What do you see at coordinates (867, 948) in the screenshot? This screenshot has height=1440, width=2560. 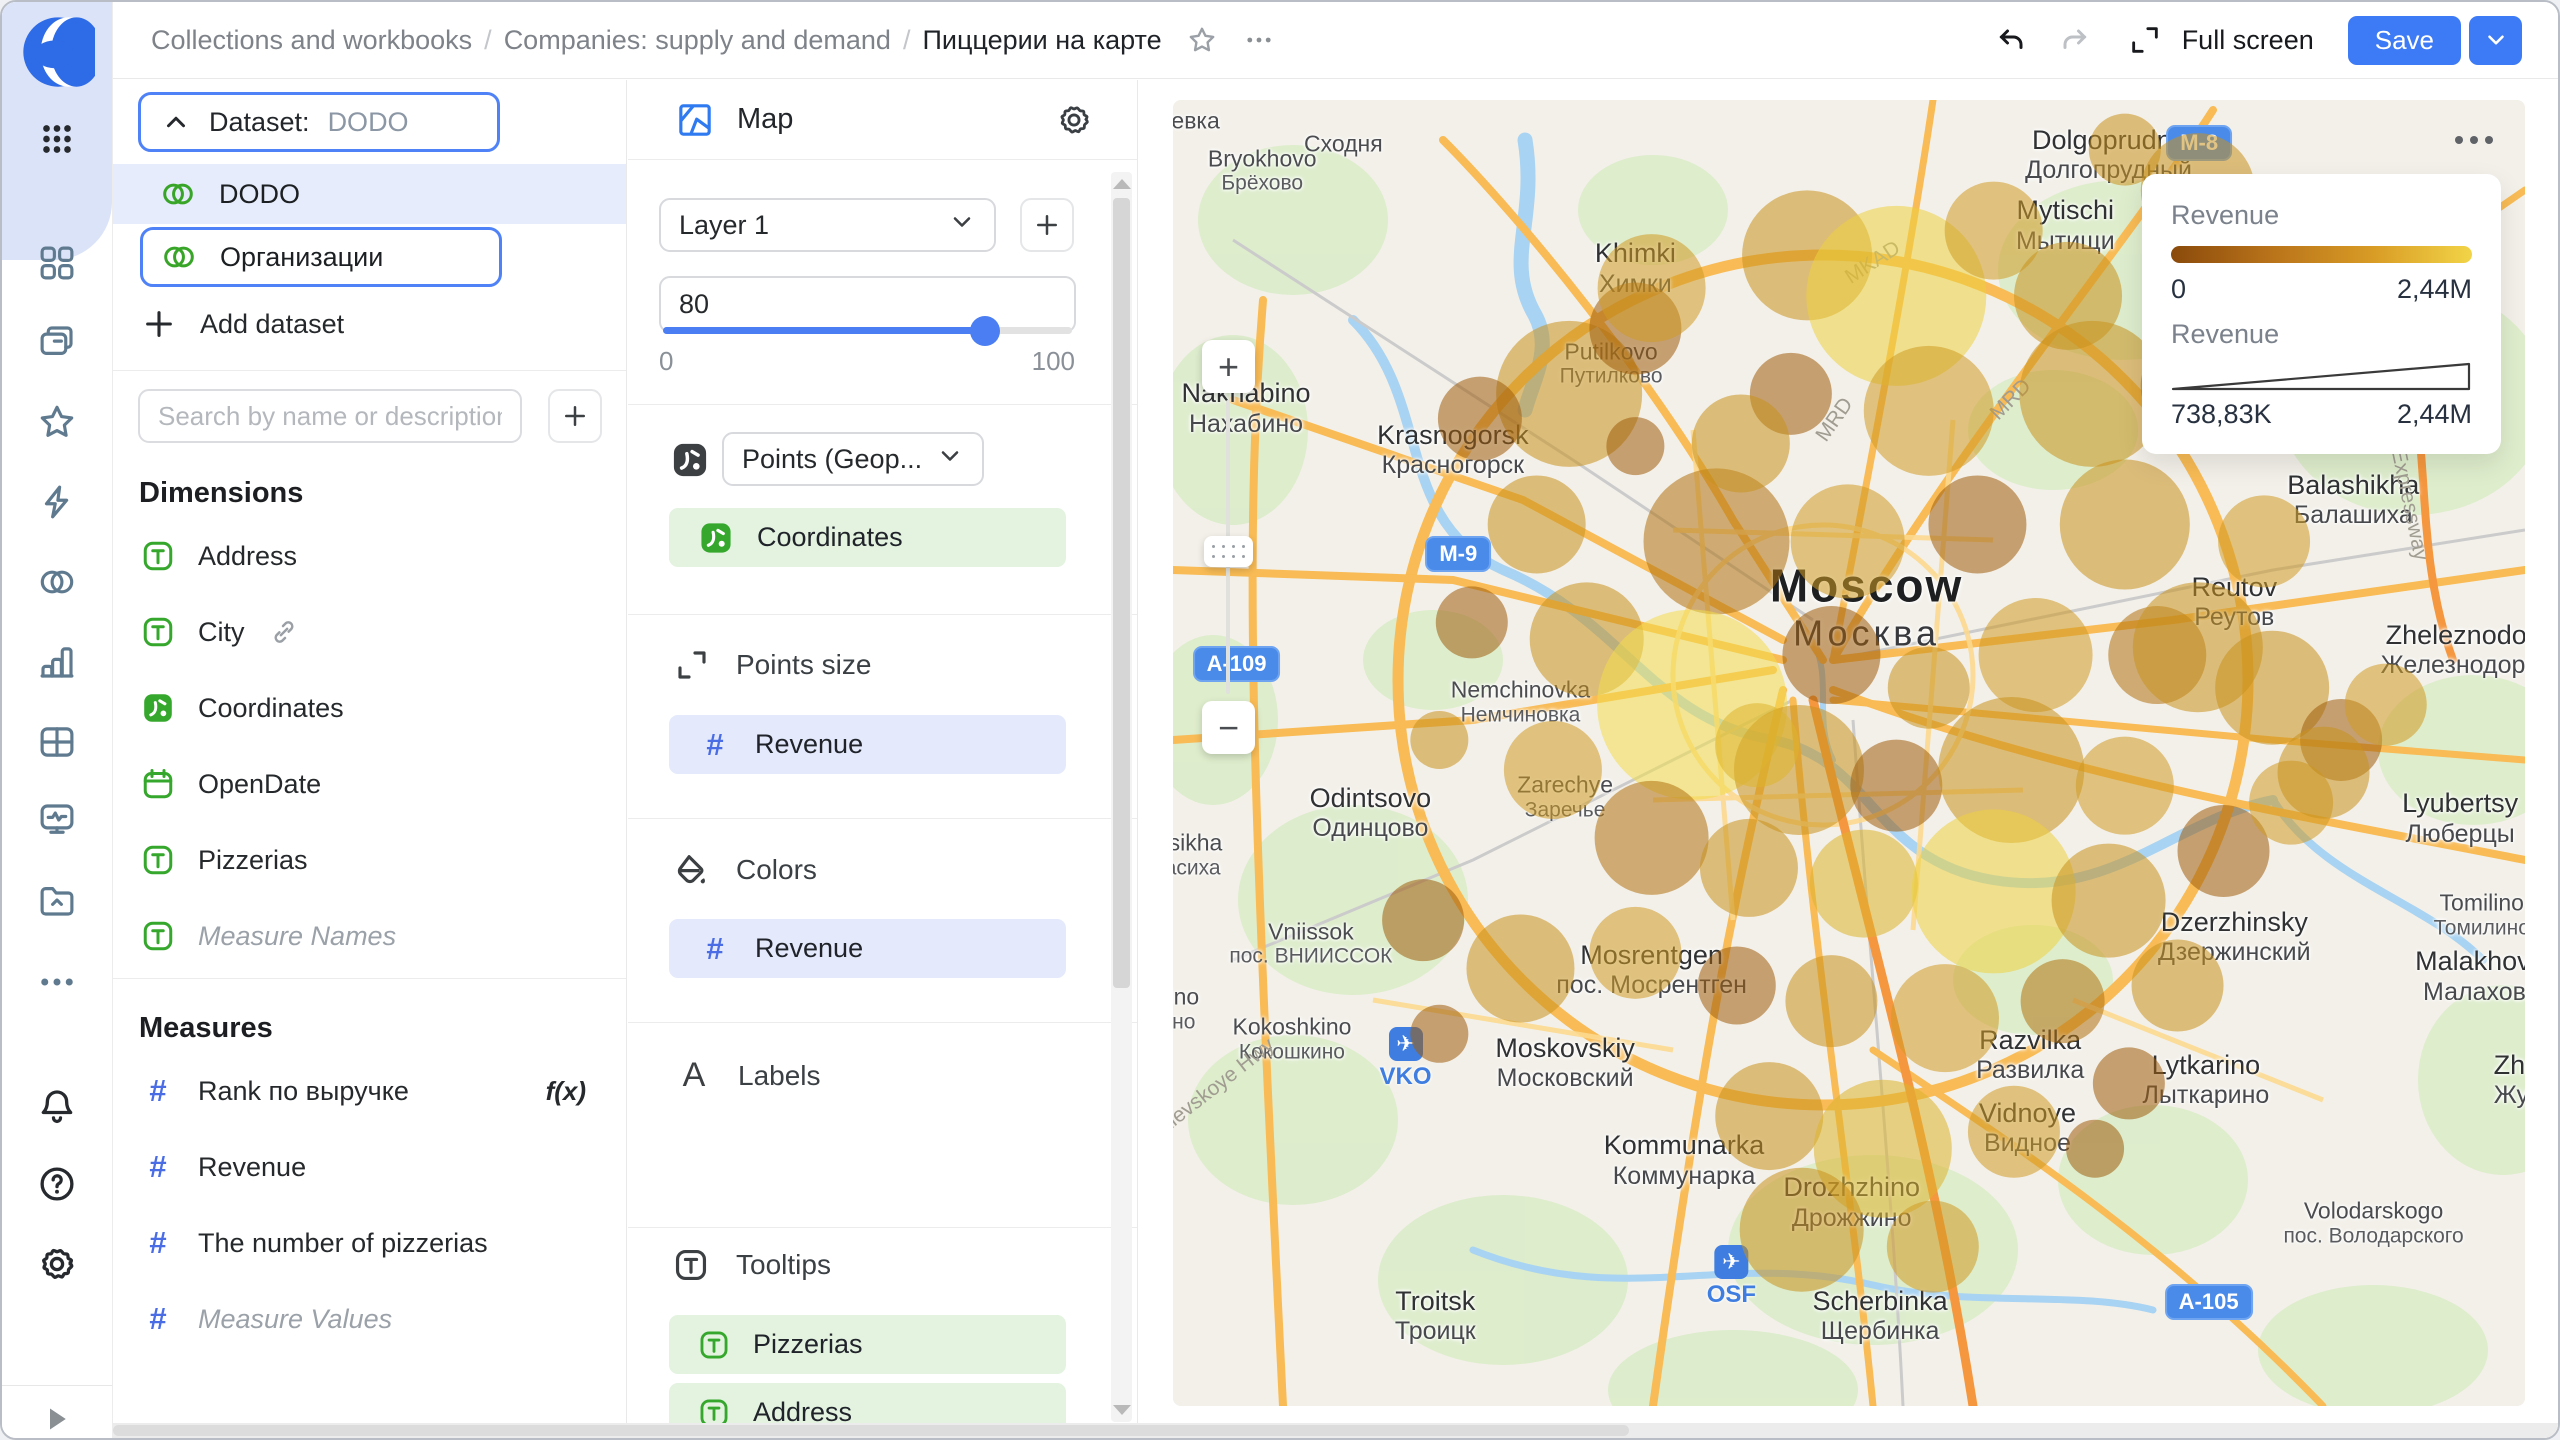 I see `colors-field-chip: # Revenue` at bounding box center [867, 948].